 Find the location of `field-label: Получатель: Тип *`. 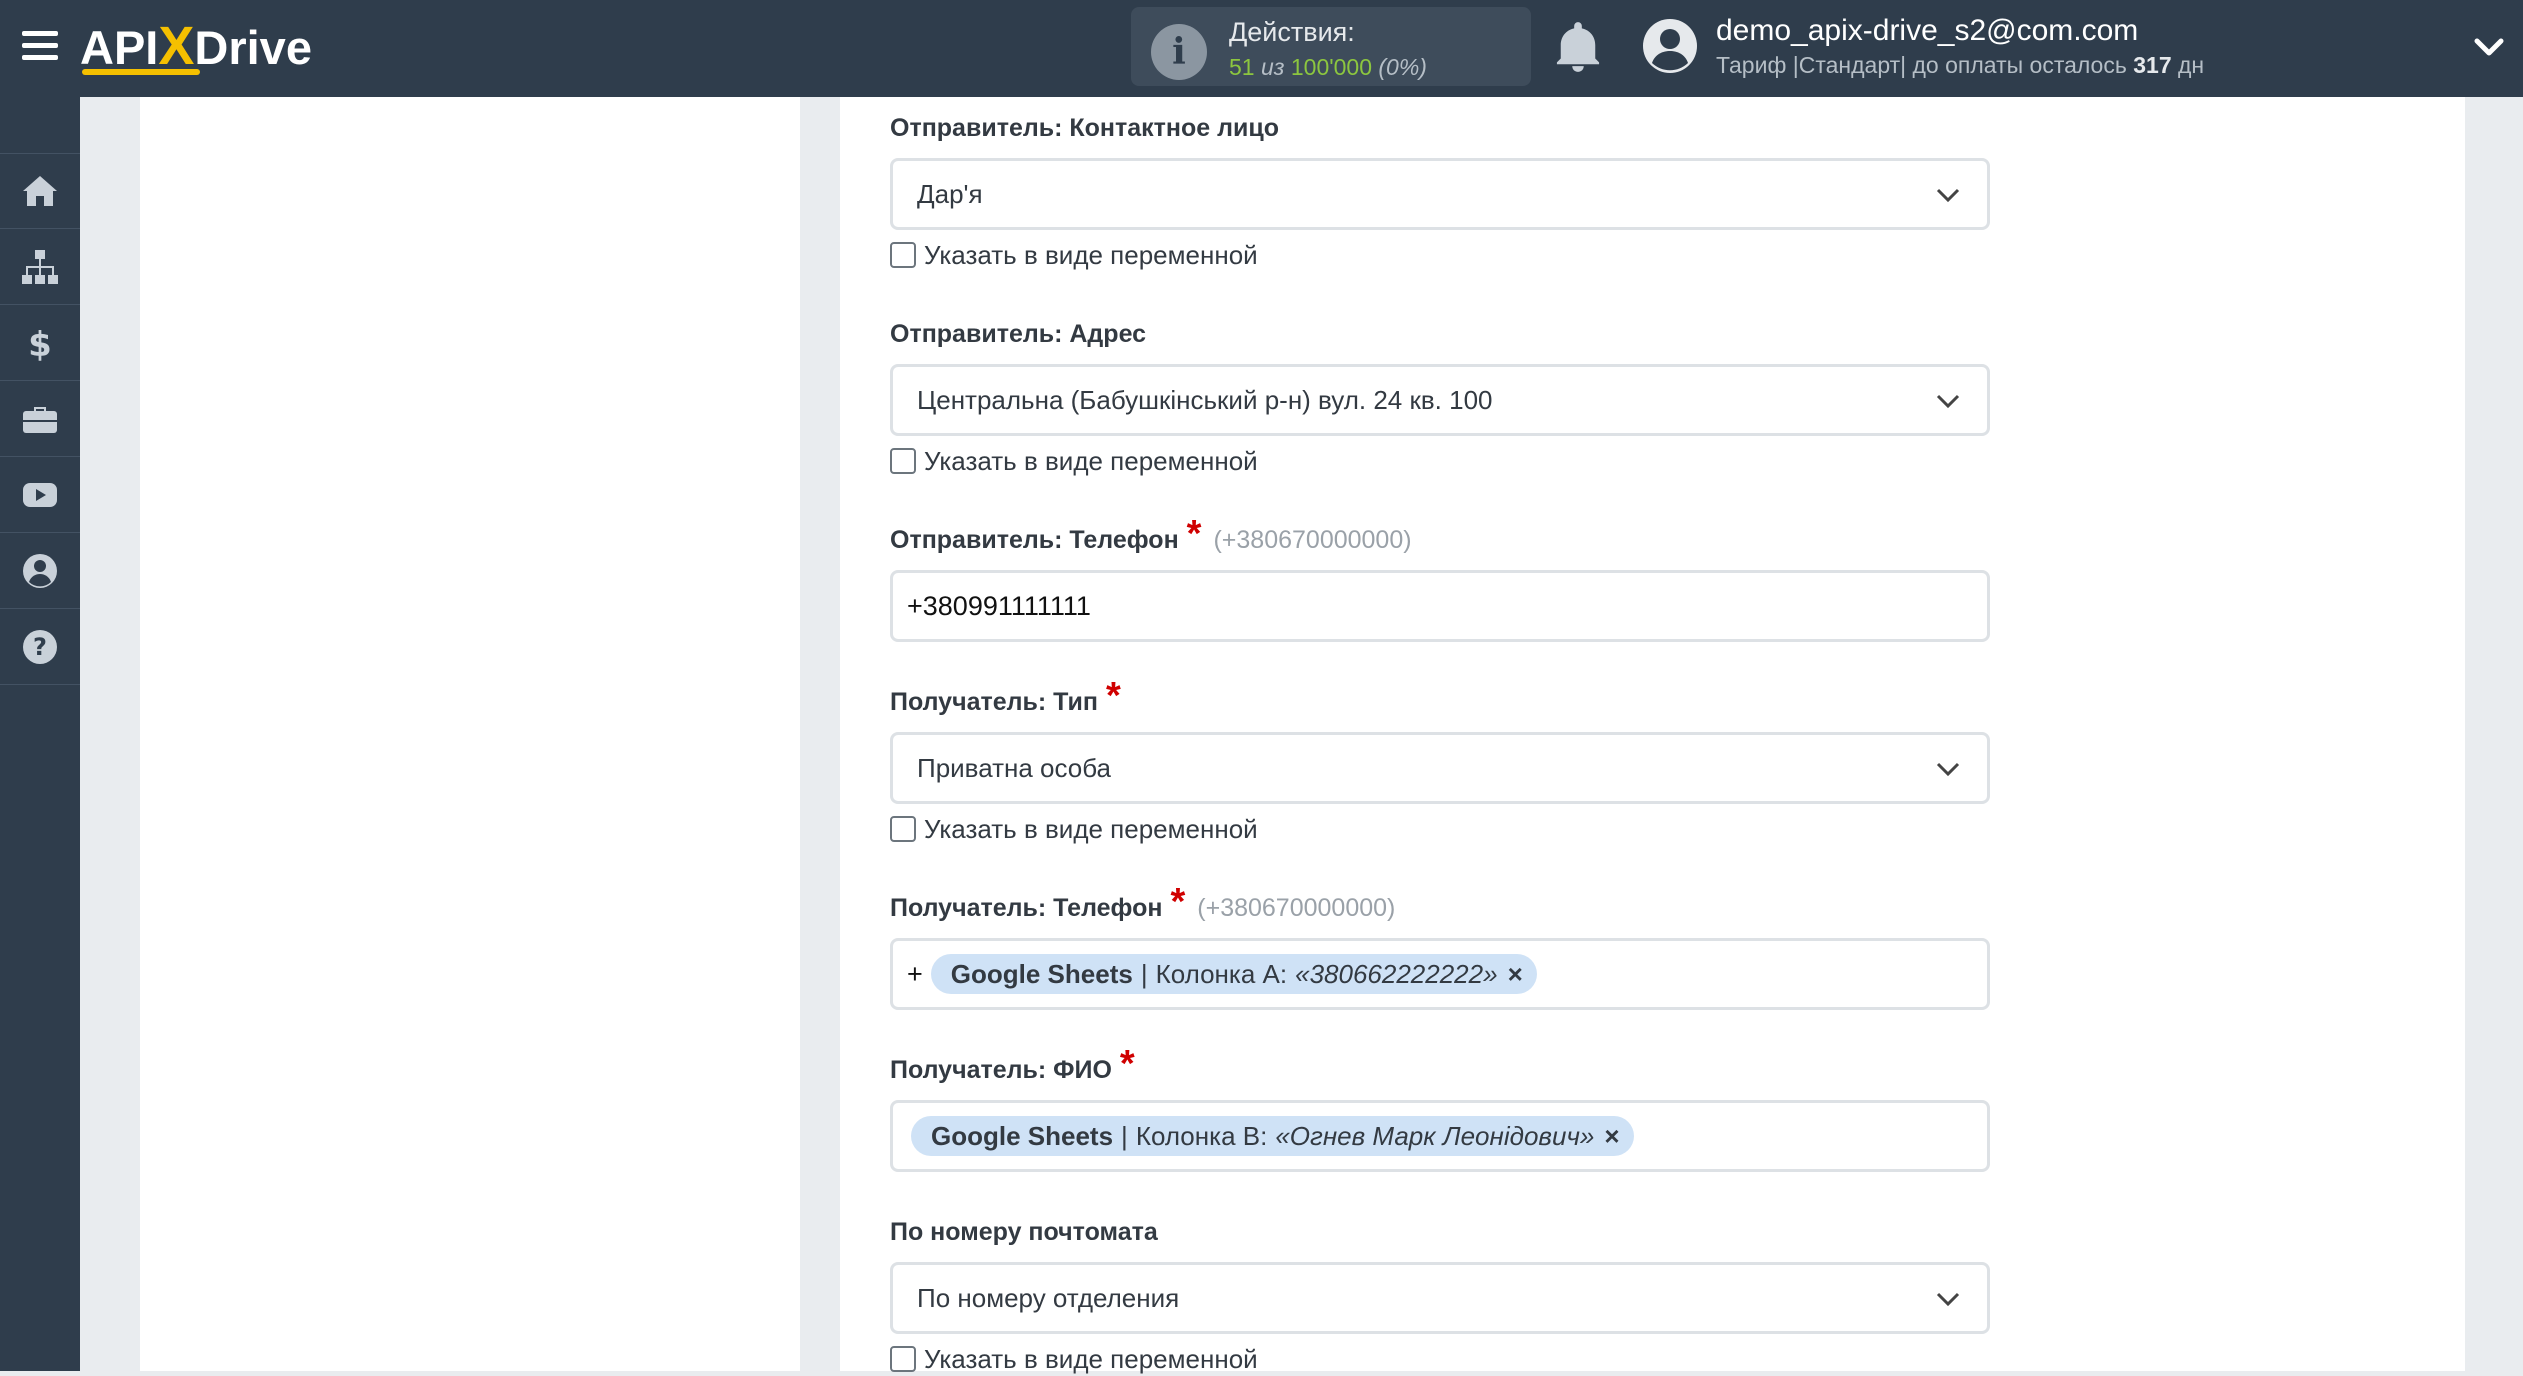

field-label: Получатель: Тип * is located at coordinates (1005, 695).